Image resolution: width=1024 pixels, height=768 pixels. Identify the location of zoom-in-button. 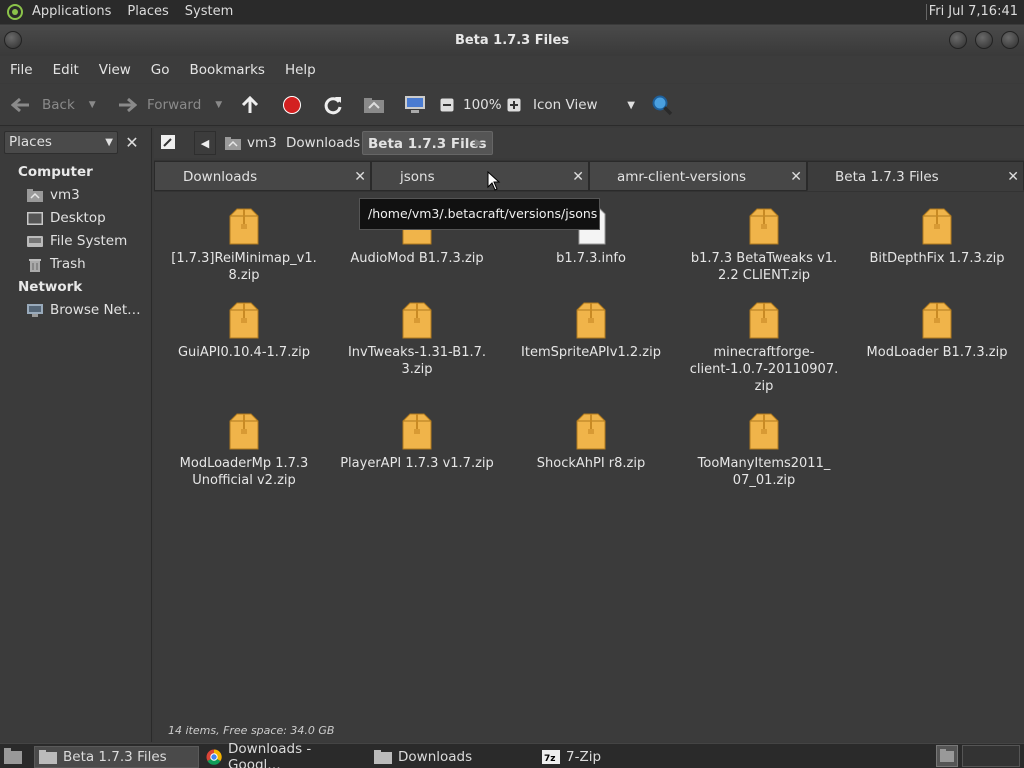
(514, 105).